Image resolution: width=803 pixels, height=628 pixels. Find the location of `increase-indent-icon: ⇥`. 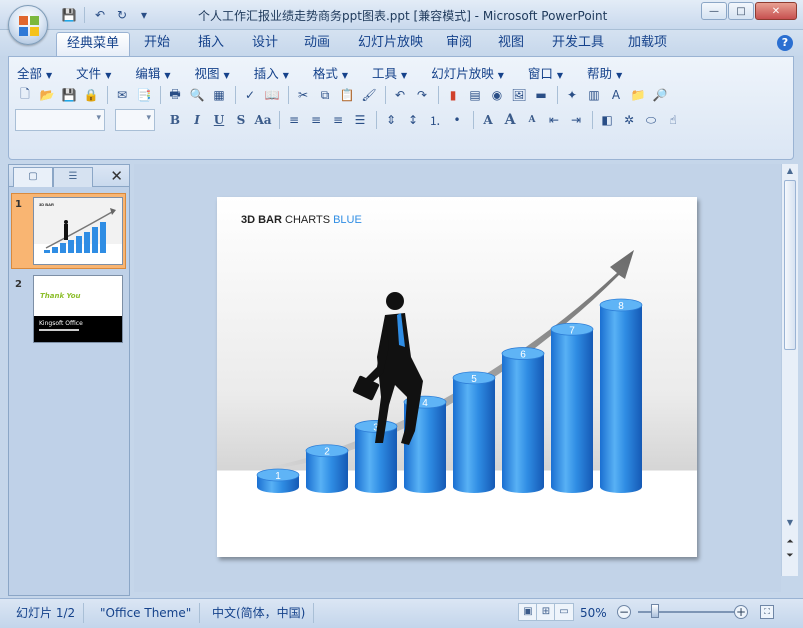

increase-indent-icon: ⇥ is located at coordinates (576, 120).